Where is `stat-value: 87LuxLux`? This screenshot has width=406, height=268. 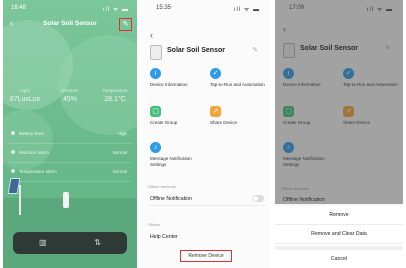
stat-value: 87LuxLux is located at coordinates (25, 99).